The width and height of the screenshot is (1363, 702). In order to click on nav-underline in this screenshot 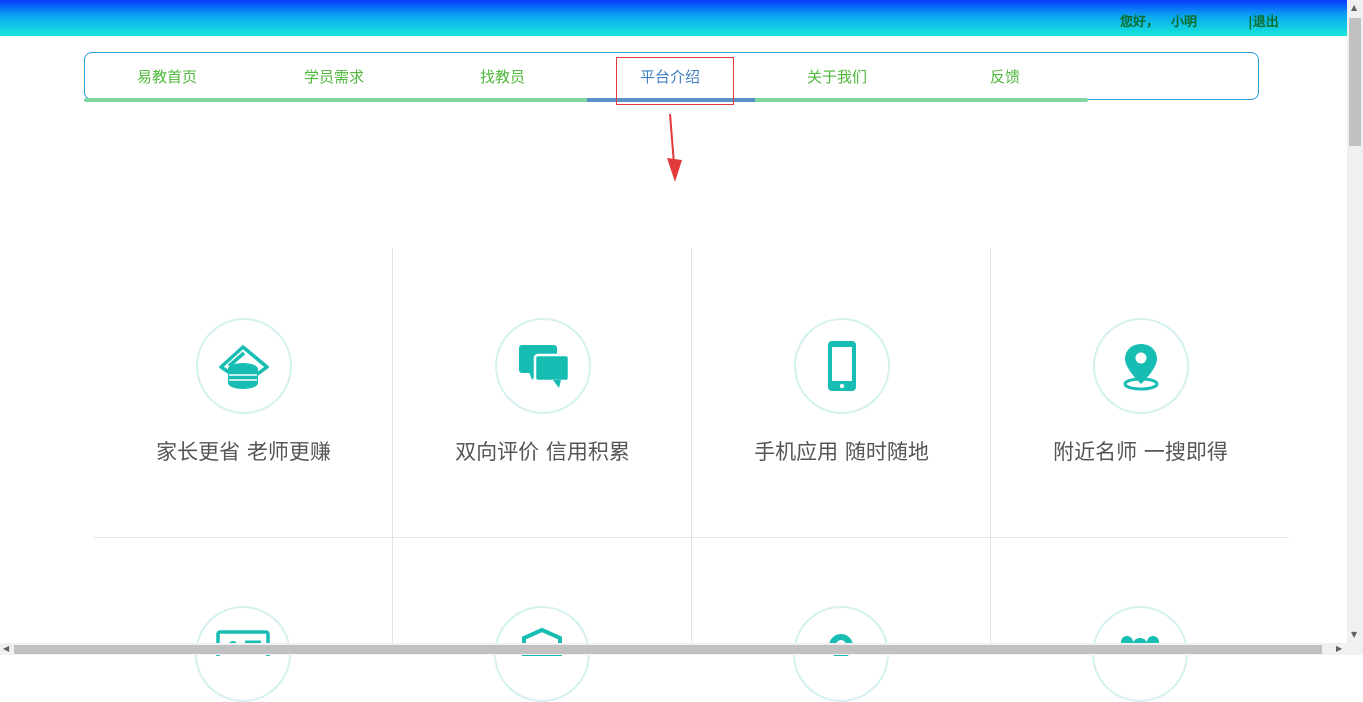, I will do `click(586, 100)`.